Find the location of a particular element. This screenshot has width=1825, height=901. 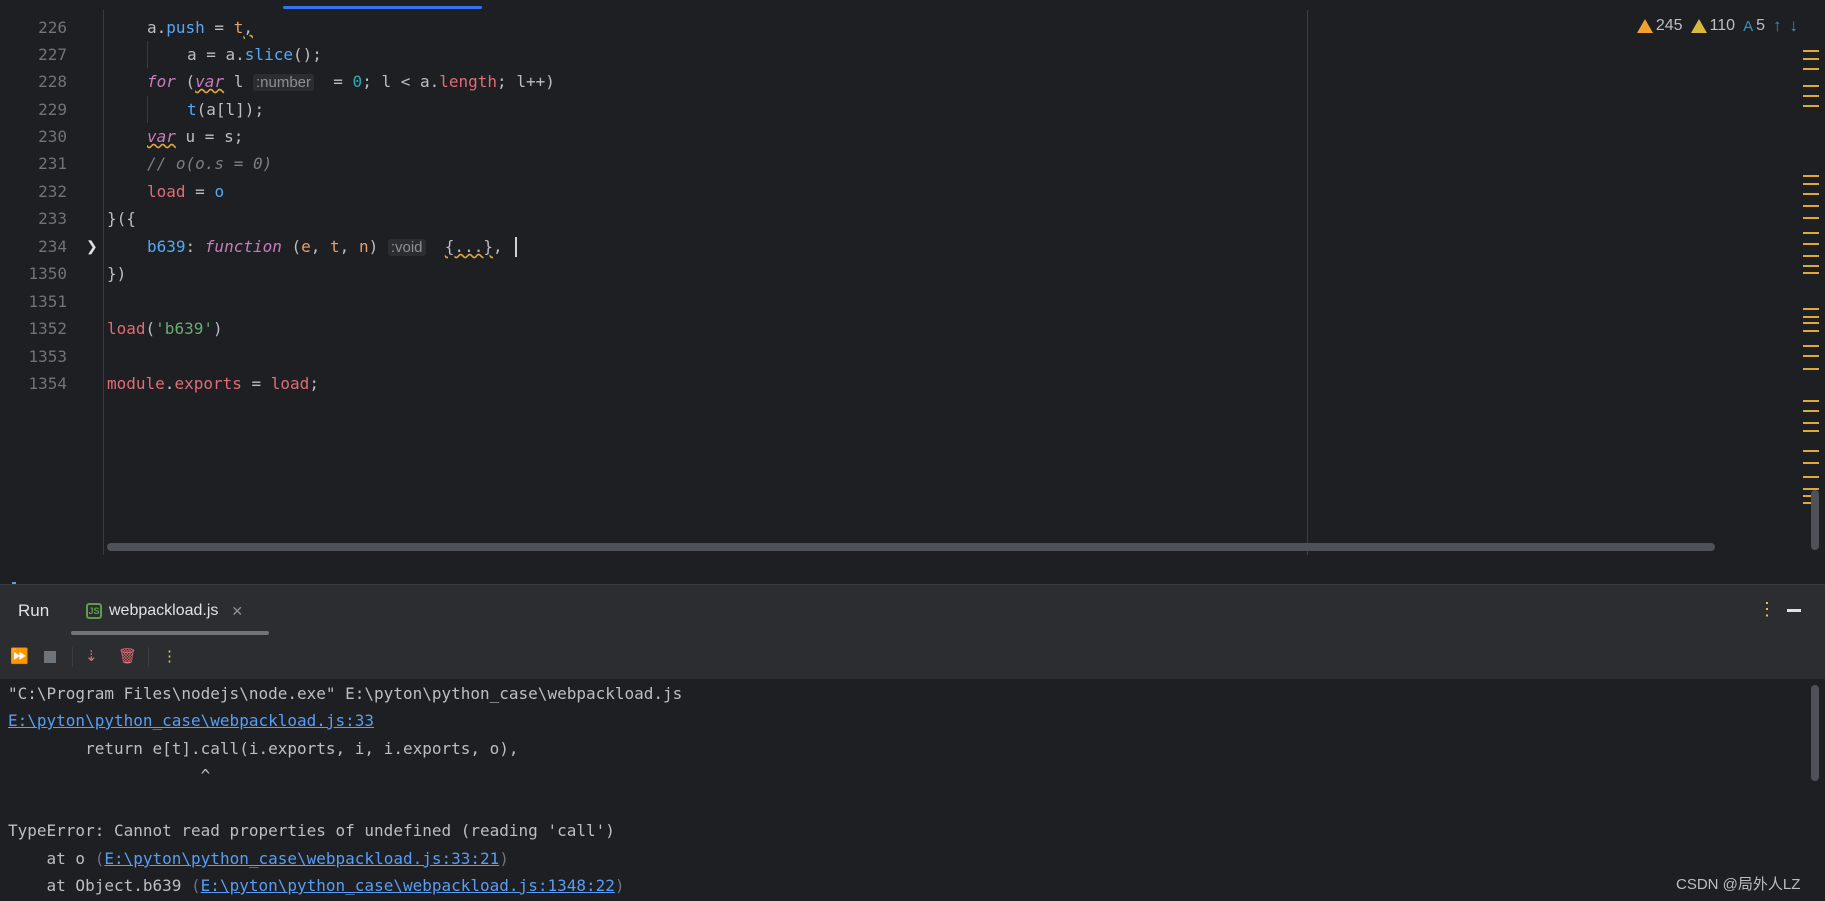

code-token: ; l++) is located at coordinates (526, 81).